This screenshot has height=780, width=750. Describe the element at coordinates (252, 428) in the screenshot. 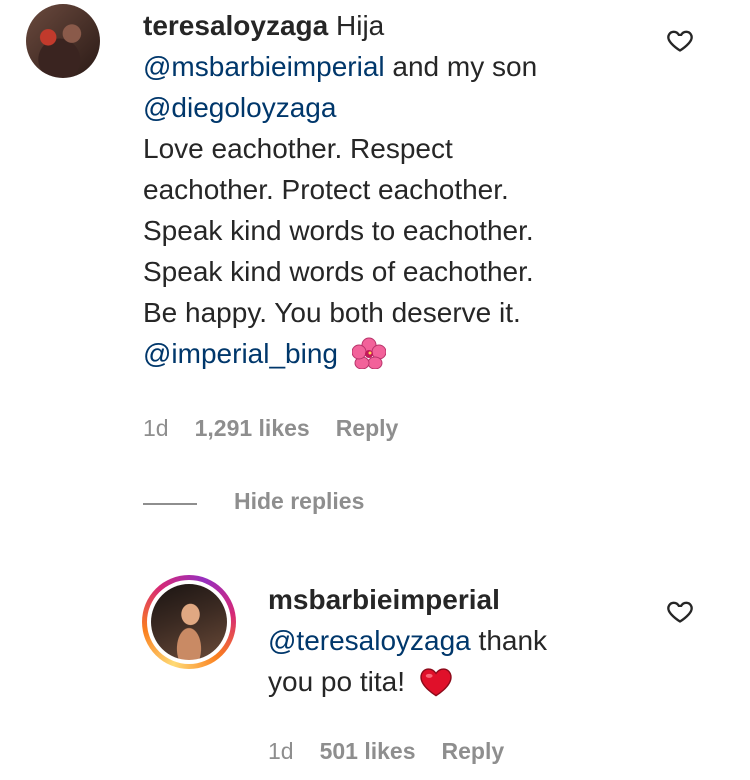

I see `comment-likes-count: 1,291 likes` at that location.